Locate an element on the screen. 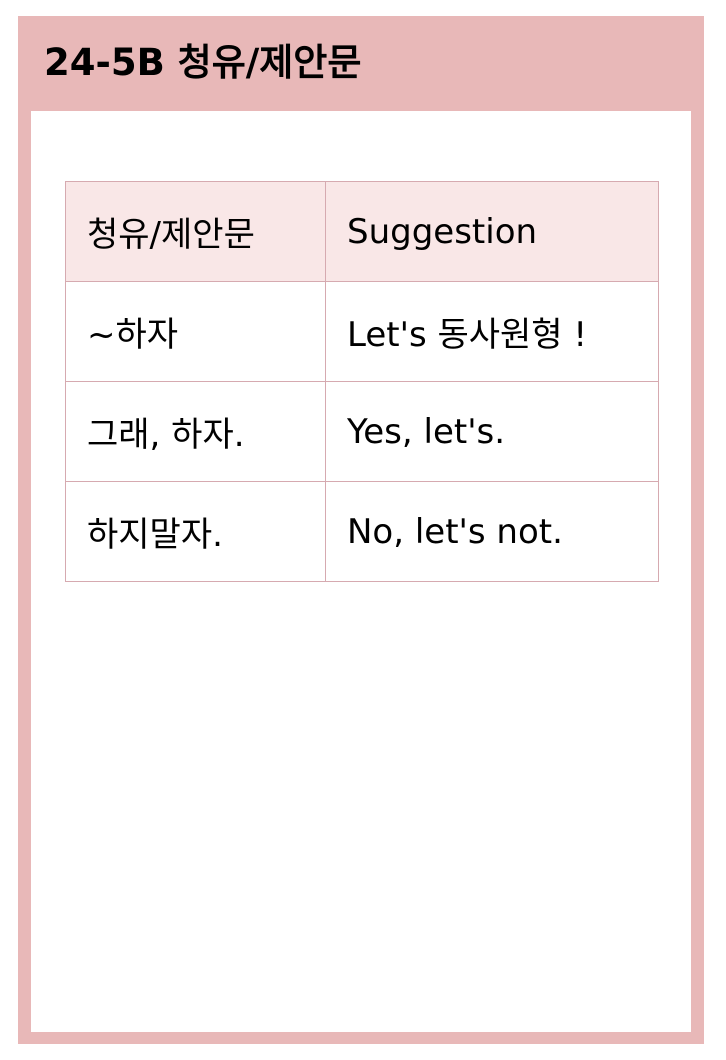 This screenshot has width=726, height=1060. table-header-row: 청유/제안문 Suggestion is located at coordinates (362, 231).